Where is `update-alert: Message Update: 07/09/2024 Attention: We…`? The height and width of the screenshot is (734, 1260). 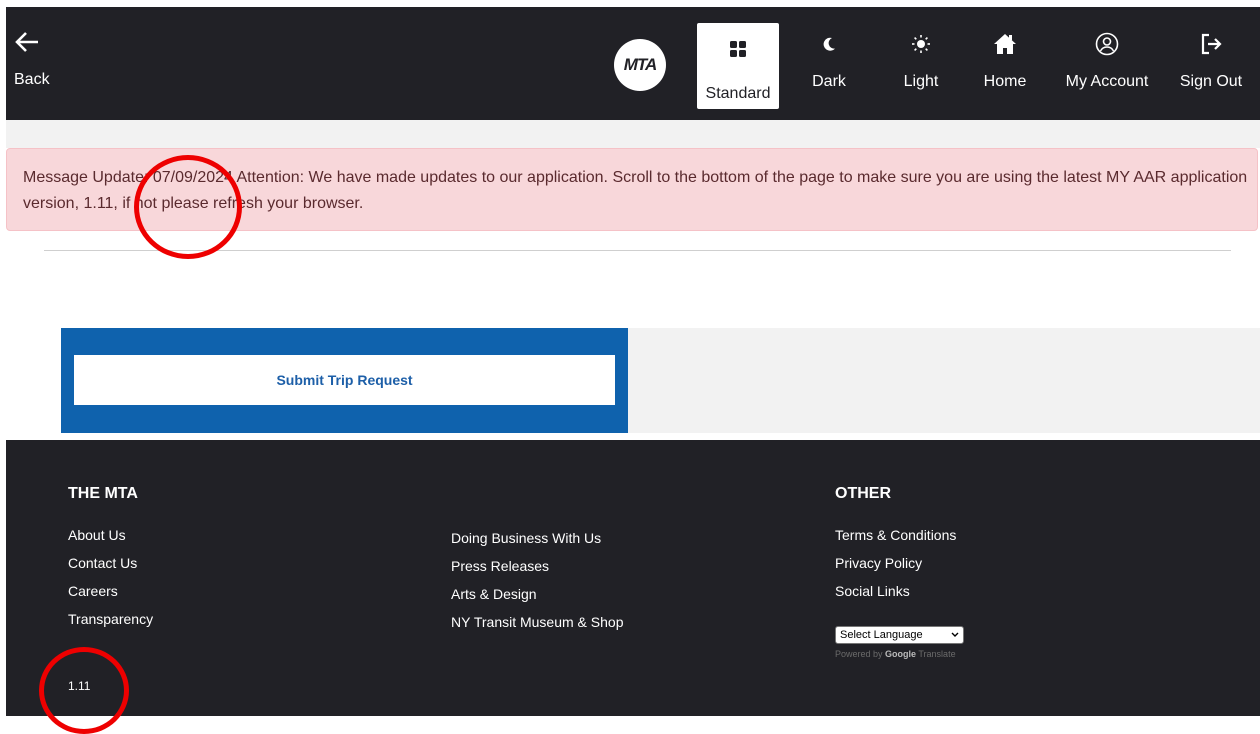
update-alert: Message Update: 07/09/2024 Attention: We… is located at coordinates (632, 189).